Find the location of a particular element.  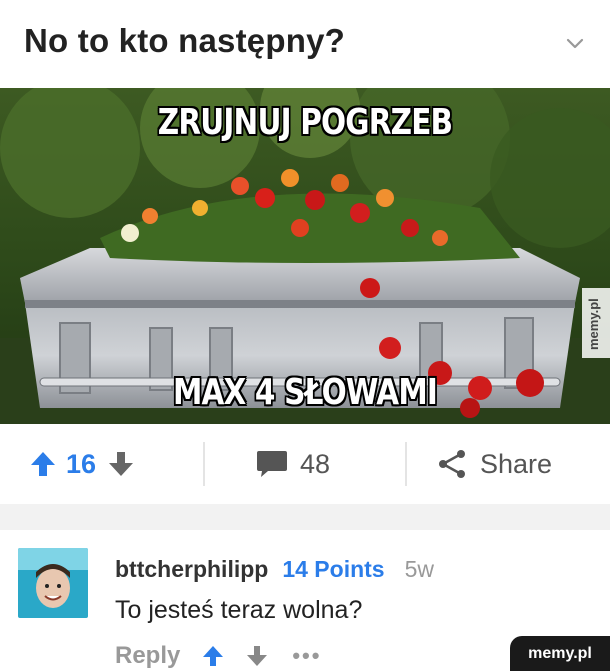

reply-button: Reply is located at coordinates (147, 656).